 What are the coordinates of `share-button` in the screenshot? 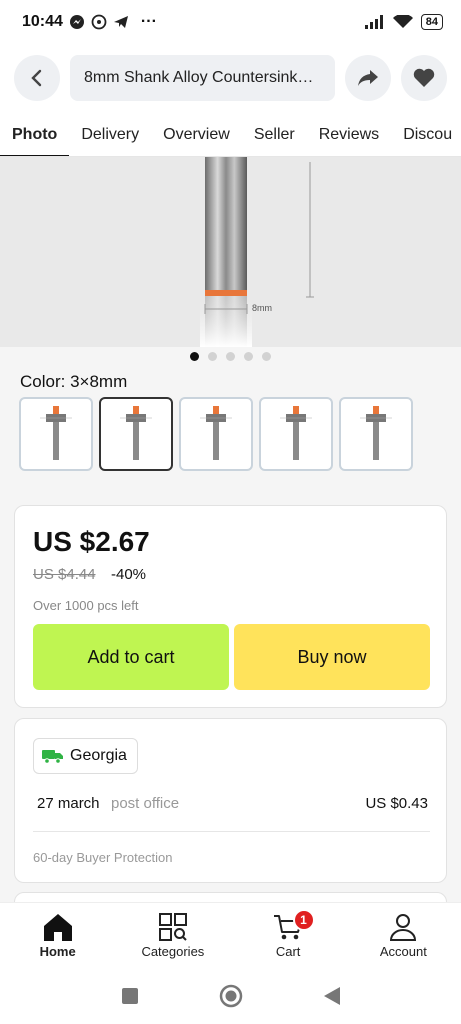 It's located at (368, 78).